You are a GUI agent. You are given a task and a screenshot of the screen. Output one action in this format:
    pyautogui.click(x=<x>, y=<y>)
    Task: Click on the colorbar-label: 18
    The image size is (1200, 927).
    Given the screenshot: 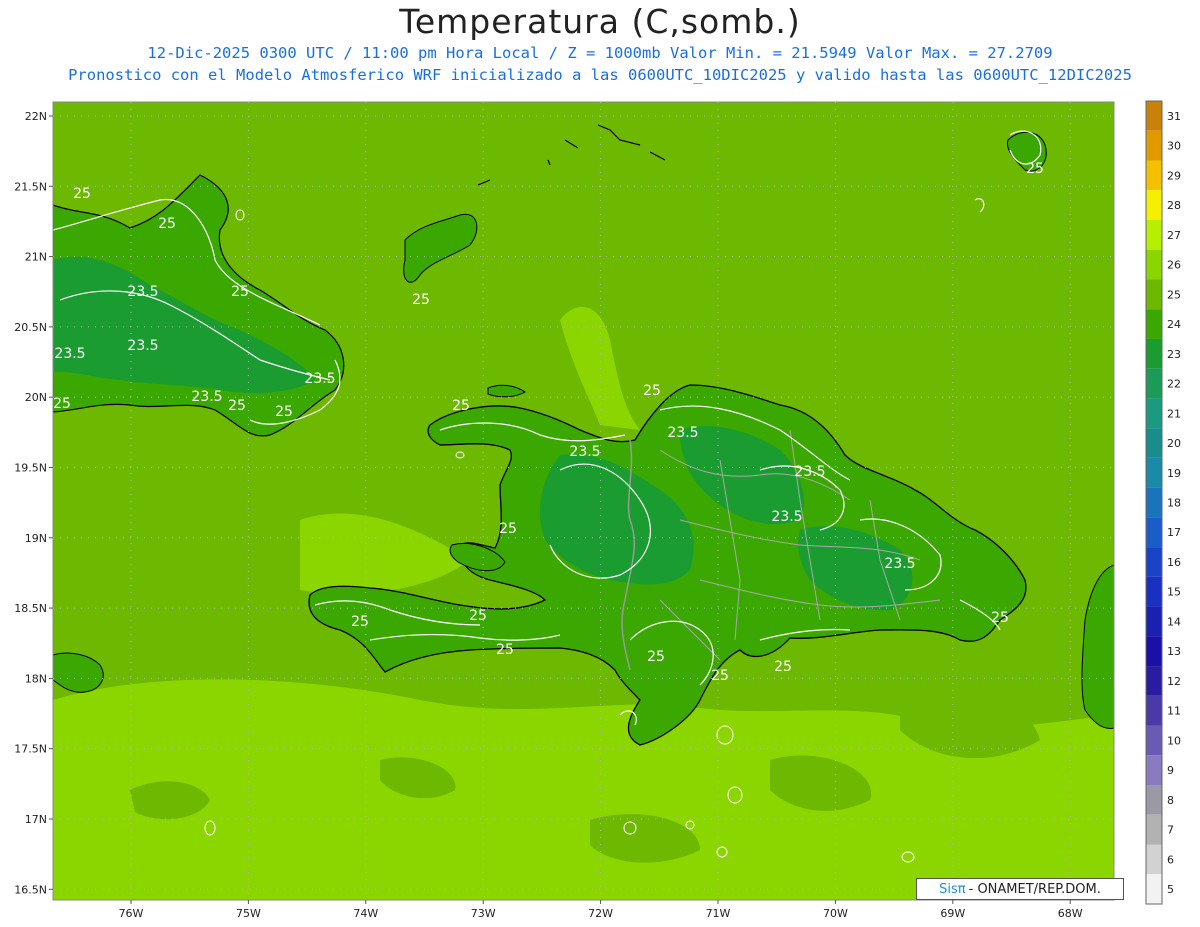 What is the action you would take?
    pyautogui.click(x=1174, y=503)
    